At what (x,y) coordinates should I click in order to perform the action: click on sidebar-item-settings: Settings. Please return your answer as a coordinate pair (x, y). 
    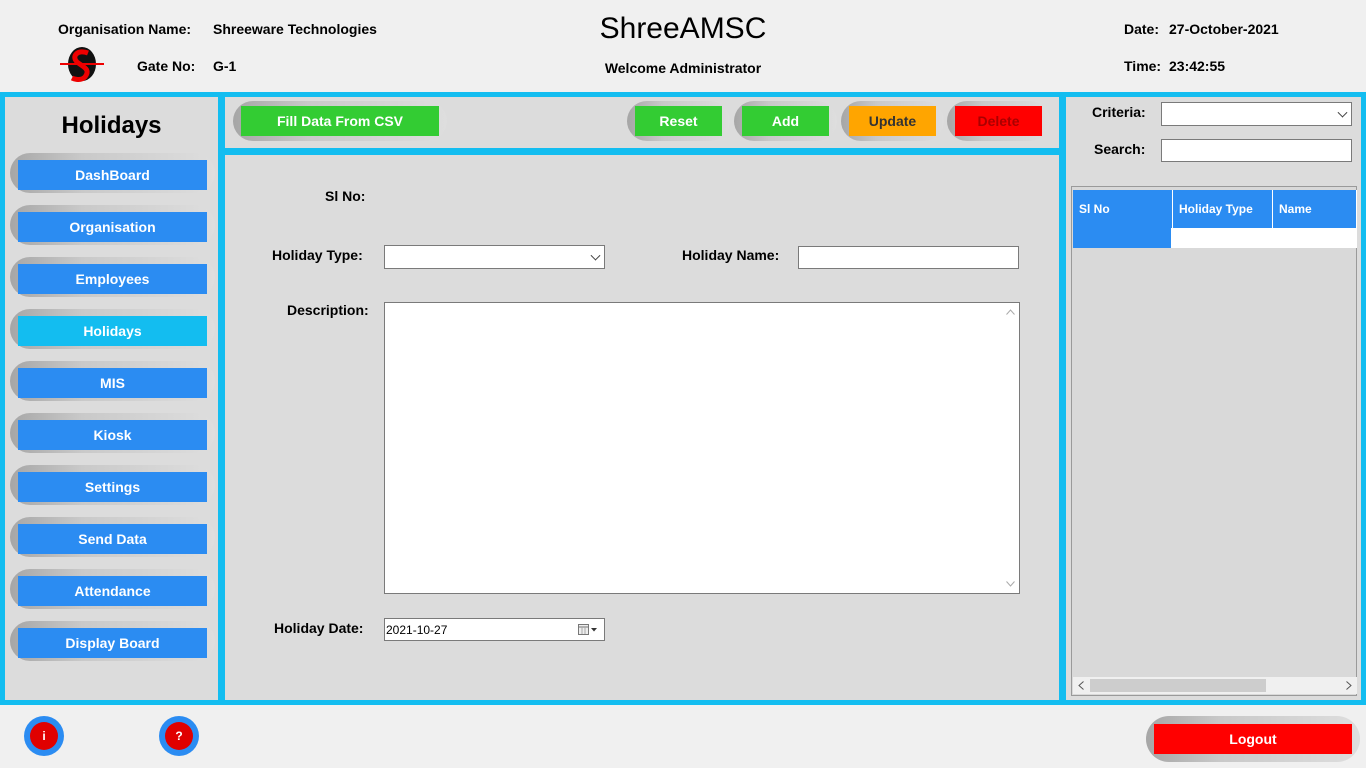
    Looking at the image, I should click on (112, 487).